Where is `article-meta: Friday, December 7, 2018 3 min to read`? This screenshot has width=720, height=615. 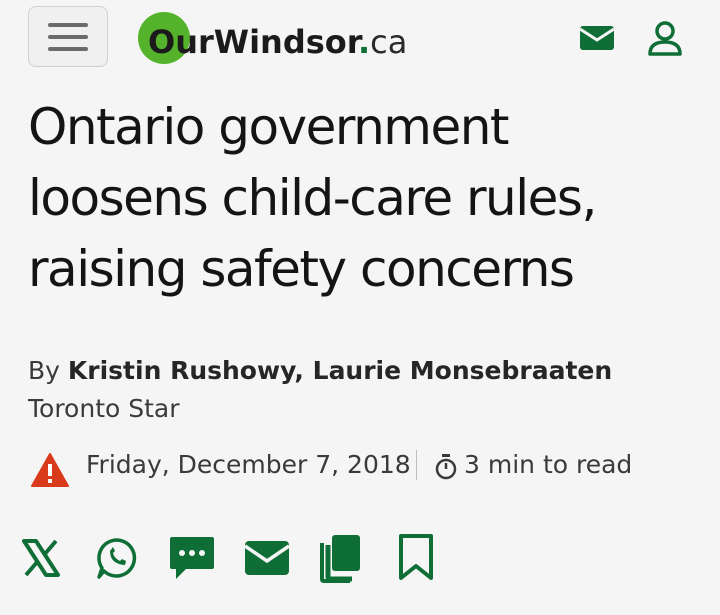
article-meta: Friday, December 7, 2018 3 min to read is located at coordinates (360, 467).